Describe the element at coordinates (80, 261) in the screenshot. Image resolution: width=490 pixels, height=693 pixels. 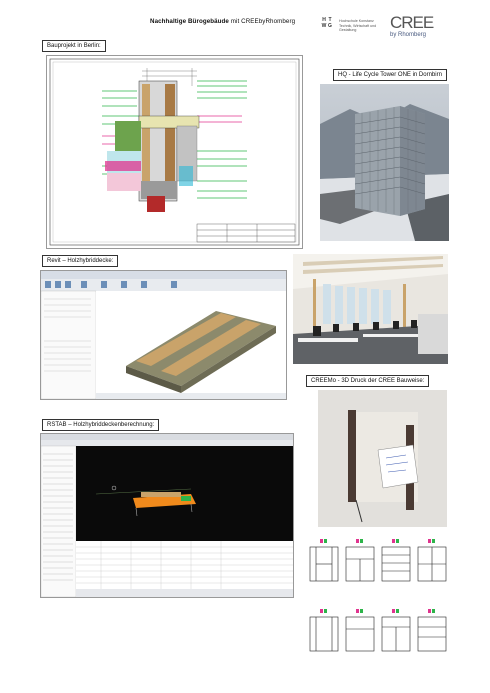
I see `label-revit: Revit – Holzhybriddecke:` at that location.